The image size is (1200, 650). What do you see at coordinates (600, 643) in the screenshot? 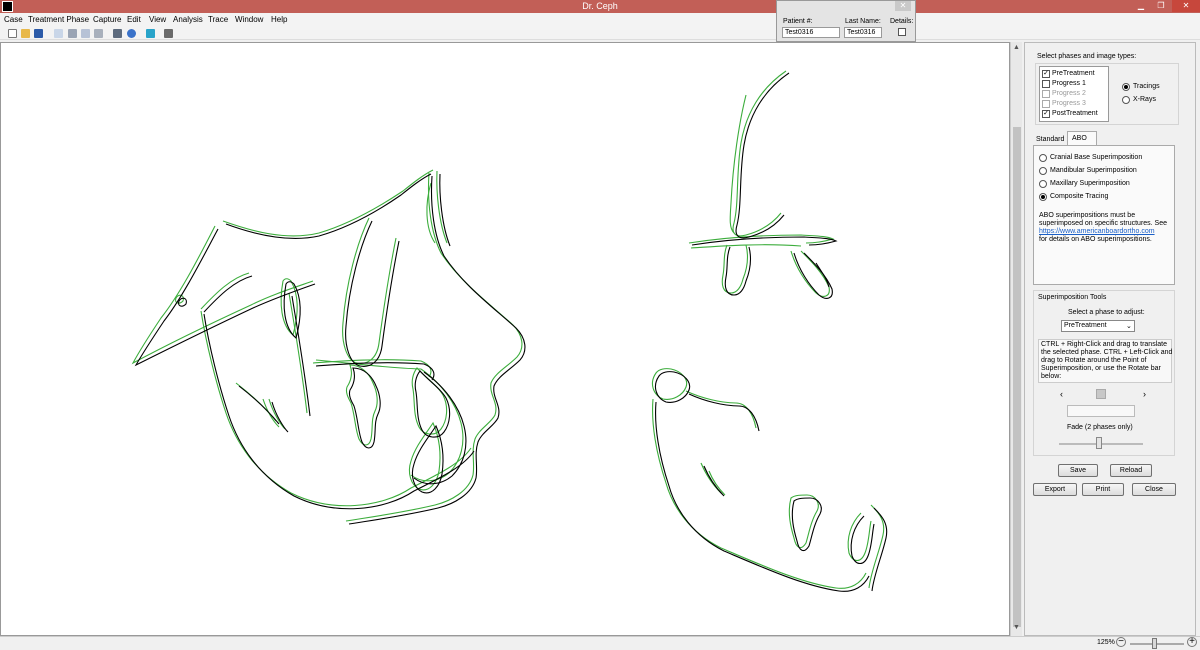
I see `status-bar: 125% − +` at bounding box center [600, 643].